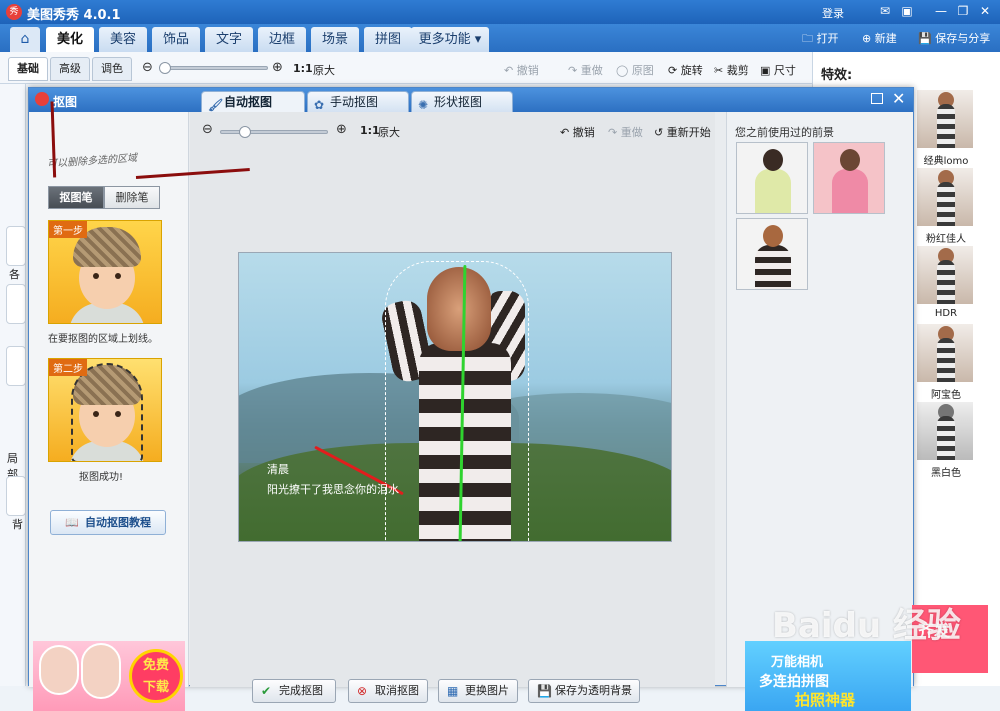 This screenshot has height=711, width=1000. Describe the element at coordinates (985, 11) in the screenshot. I see `close-icon: ✕` at that location.